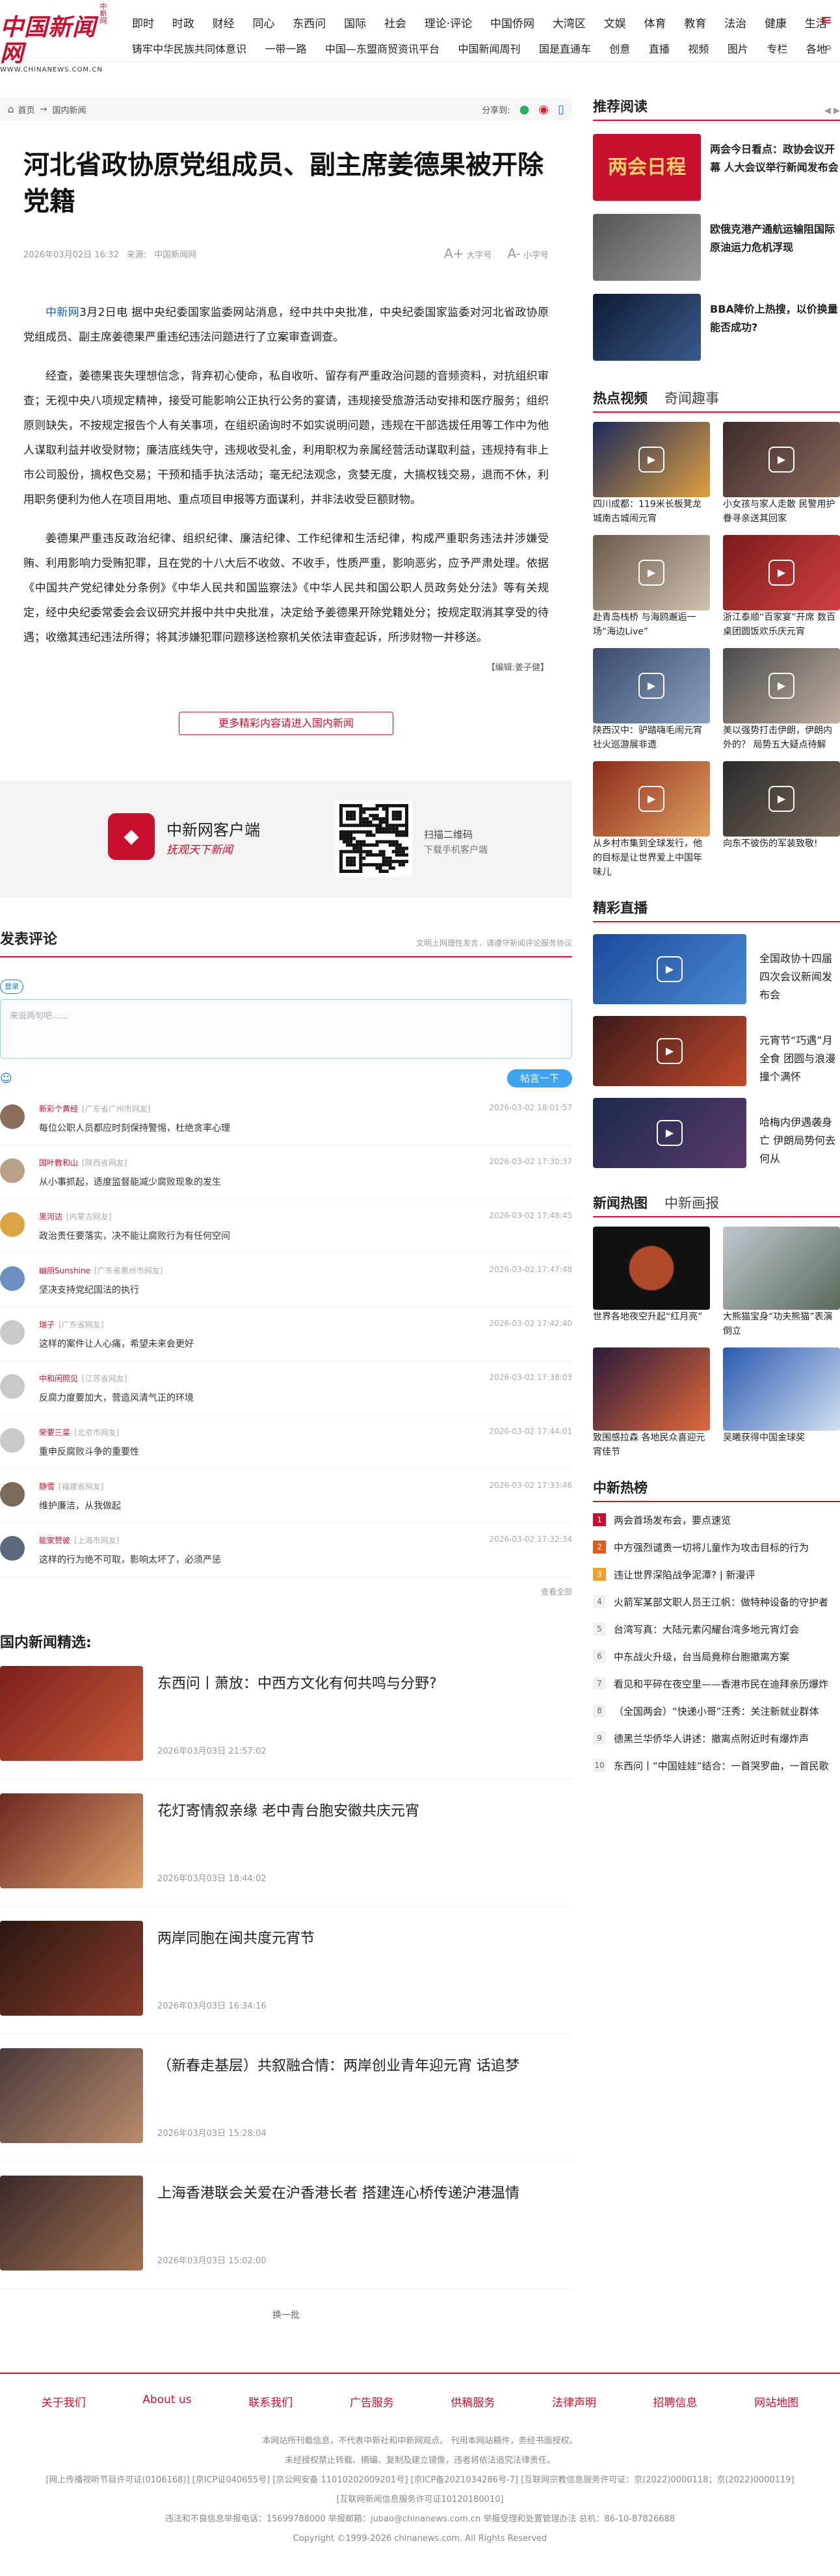 Image resolution: width=840 pixels, height=2576 pixels. Describe the element at coordinates (131, 837) in the screenshot. I see `app-logo-icon: ◆` at that location.